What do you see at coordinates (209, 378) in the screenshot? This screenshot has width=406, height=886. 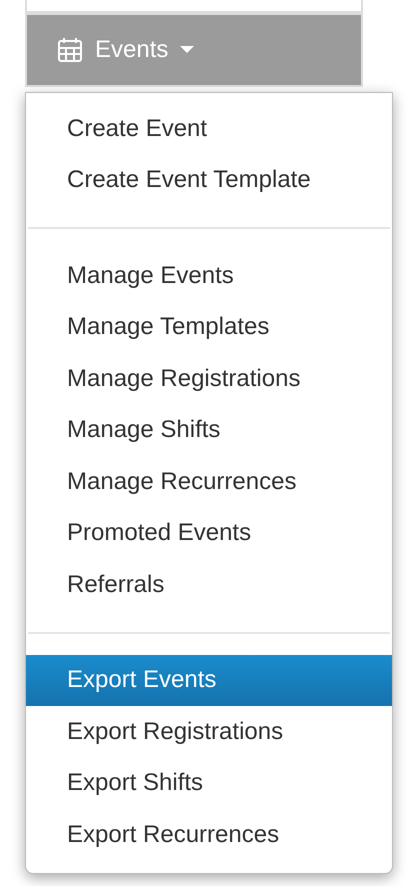 I see `menu-item: Manage Registrations` at bounding box center [209, 378].